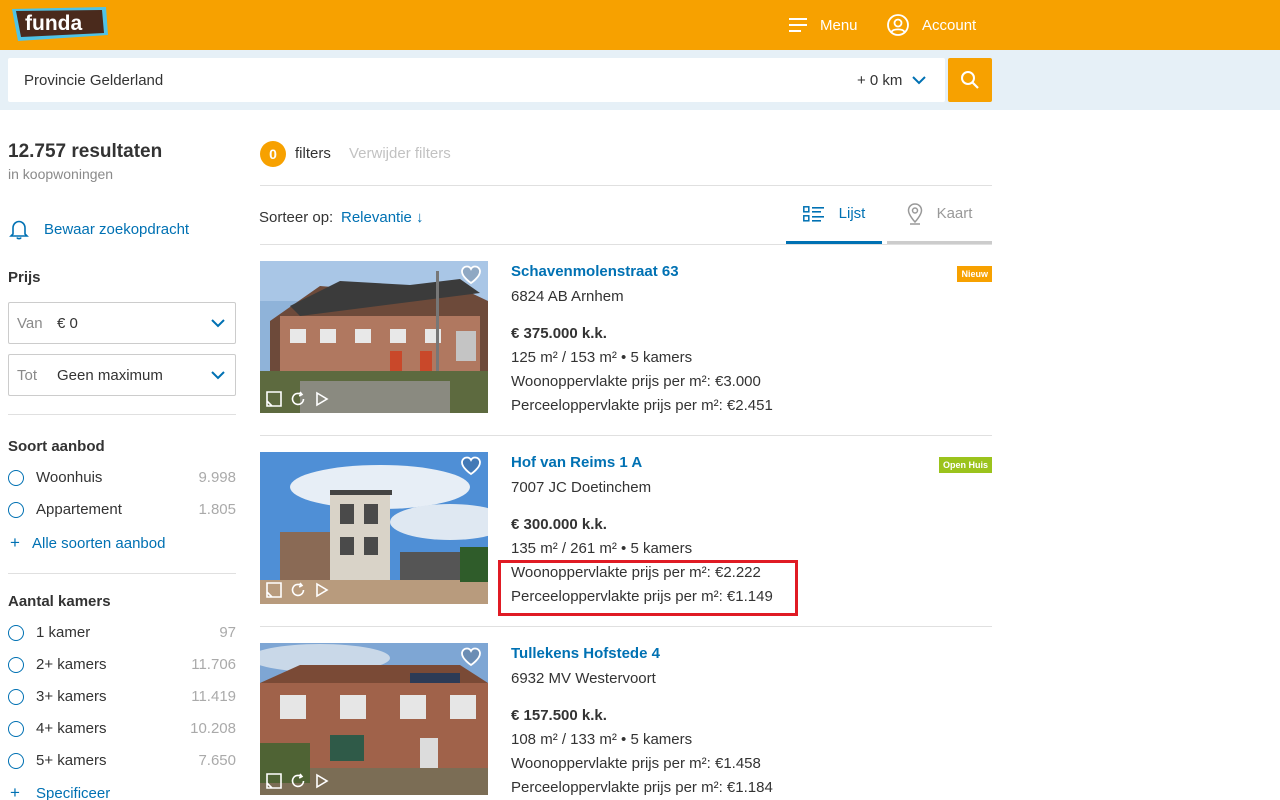 Image resolution: width=1280 pixels, height=800 pixels. Describe the element at coordinates (71, 760) in the screenshot. I see `radio-label: 5+ kamers` at that location.